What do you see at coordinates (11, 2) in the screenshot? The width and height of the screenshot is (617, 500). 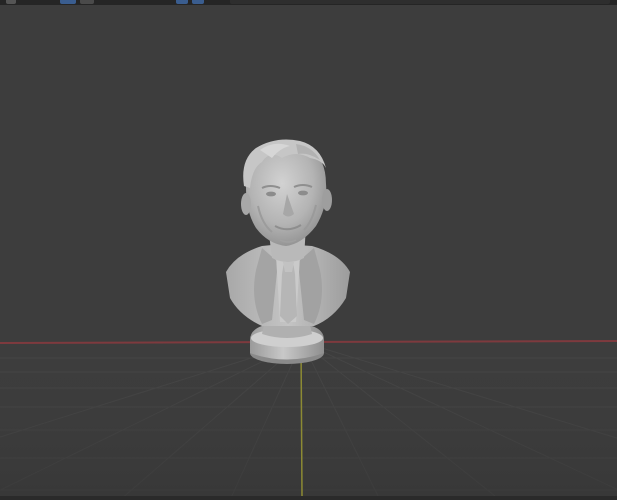 I see `menu-icon` at bounding box center [11, 2].